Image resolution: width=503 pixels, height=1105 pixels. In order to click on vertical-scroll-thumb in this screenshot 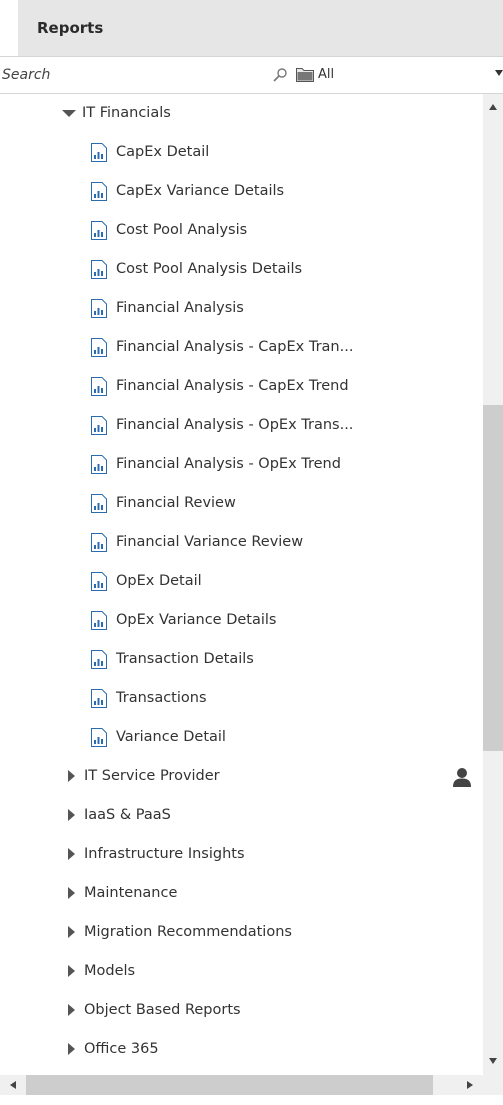, I will do `click(493, 578)`.